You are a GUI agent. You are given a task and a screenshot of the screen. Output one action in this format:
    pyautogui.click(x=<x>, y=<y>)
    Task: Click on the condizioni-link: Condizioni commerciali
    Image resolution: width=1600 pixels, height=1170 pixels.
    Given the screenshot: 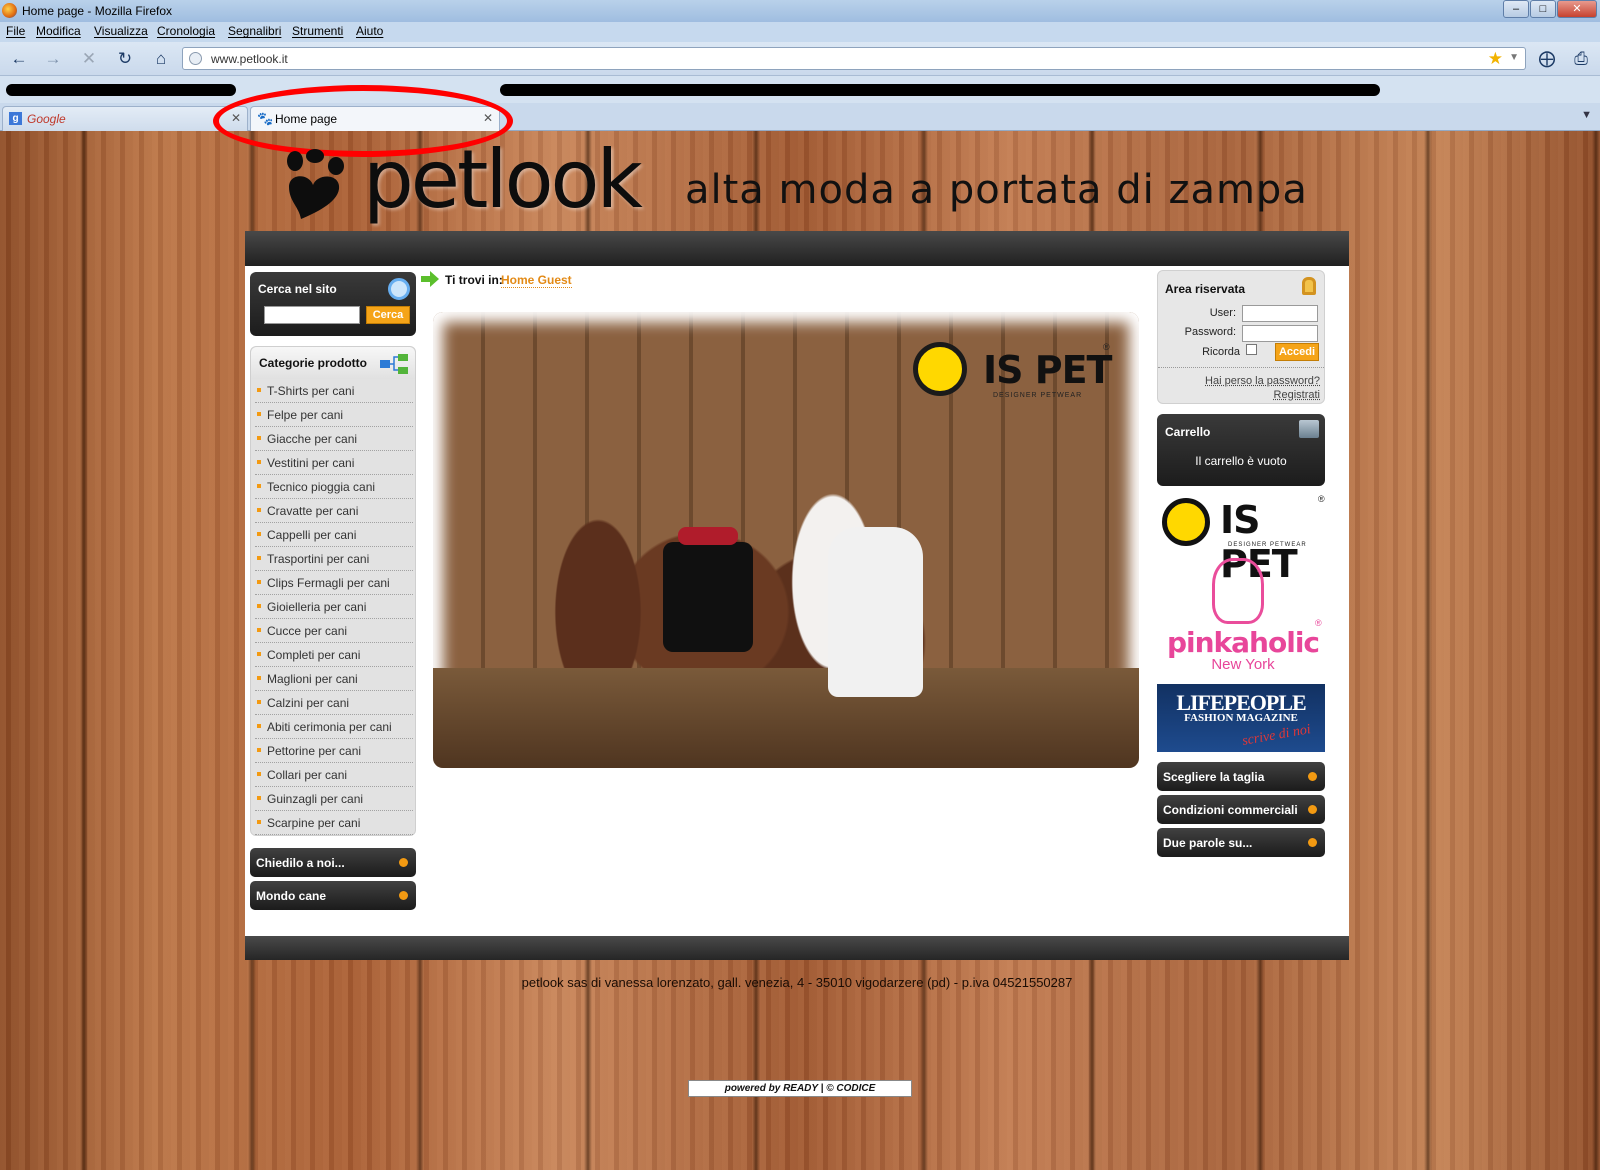 What is the action you would take?
    pyautogui.click(x=1241, y=809)
    